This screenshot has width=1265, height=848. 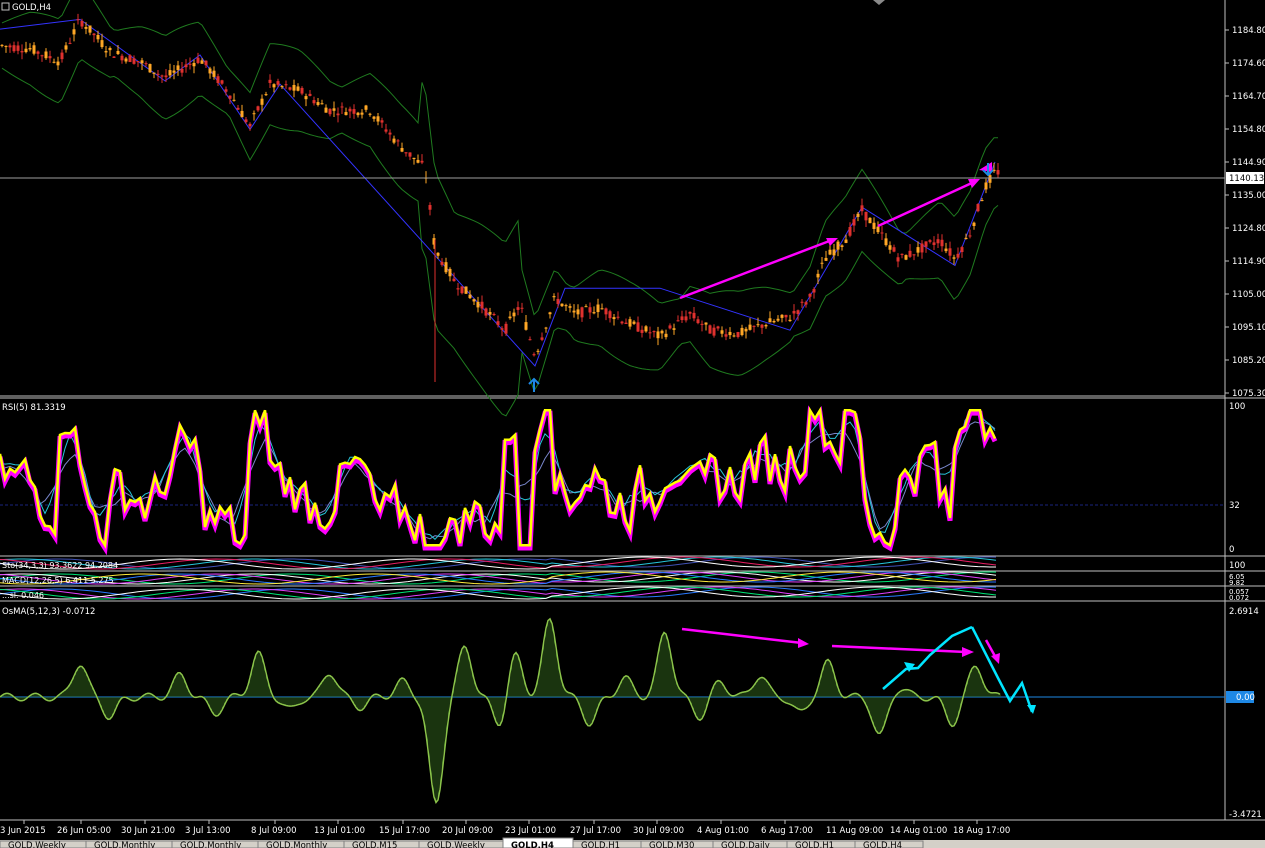 I want to click on macd-title: MACD(12,26,5) 6.411 5.275, so click(x=58, y=580).